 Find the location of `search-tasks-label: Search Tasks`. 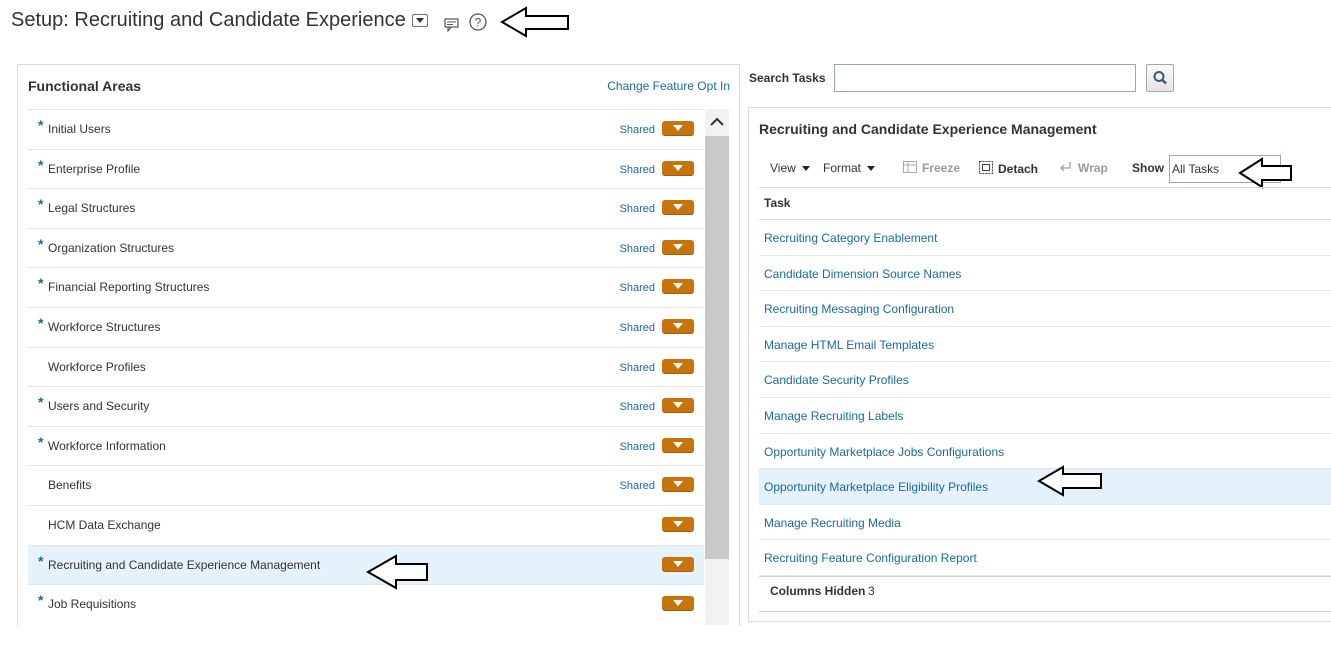

search-tasks-label: Search Tasks is located at coordinates (787, 78).